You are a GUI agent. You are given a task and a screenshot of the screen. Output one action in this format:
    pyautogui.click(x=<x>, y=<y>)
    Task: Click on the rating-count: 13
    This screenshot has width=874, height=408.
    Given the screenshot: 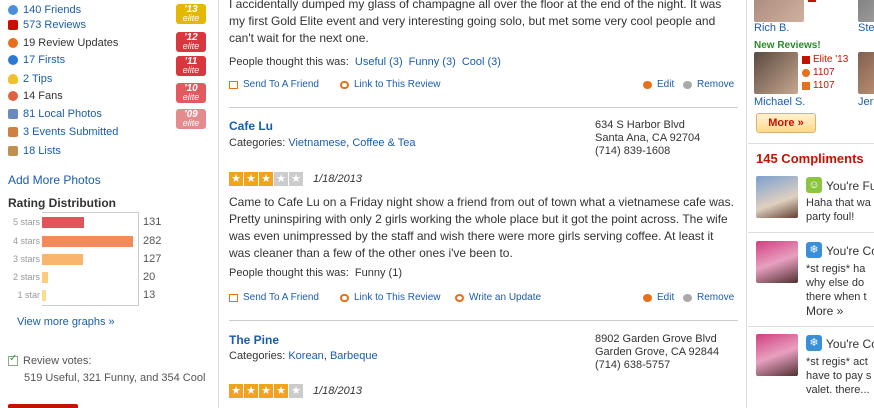 What is the action you would take?
    pyautogui.click(x=149, y=295)
    